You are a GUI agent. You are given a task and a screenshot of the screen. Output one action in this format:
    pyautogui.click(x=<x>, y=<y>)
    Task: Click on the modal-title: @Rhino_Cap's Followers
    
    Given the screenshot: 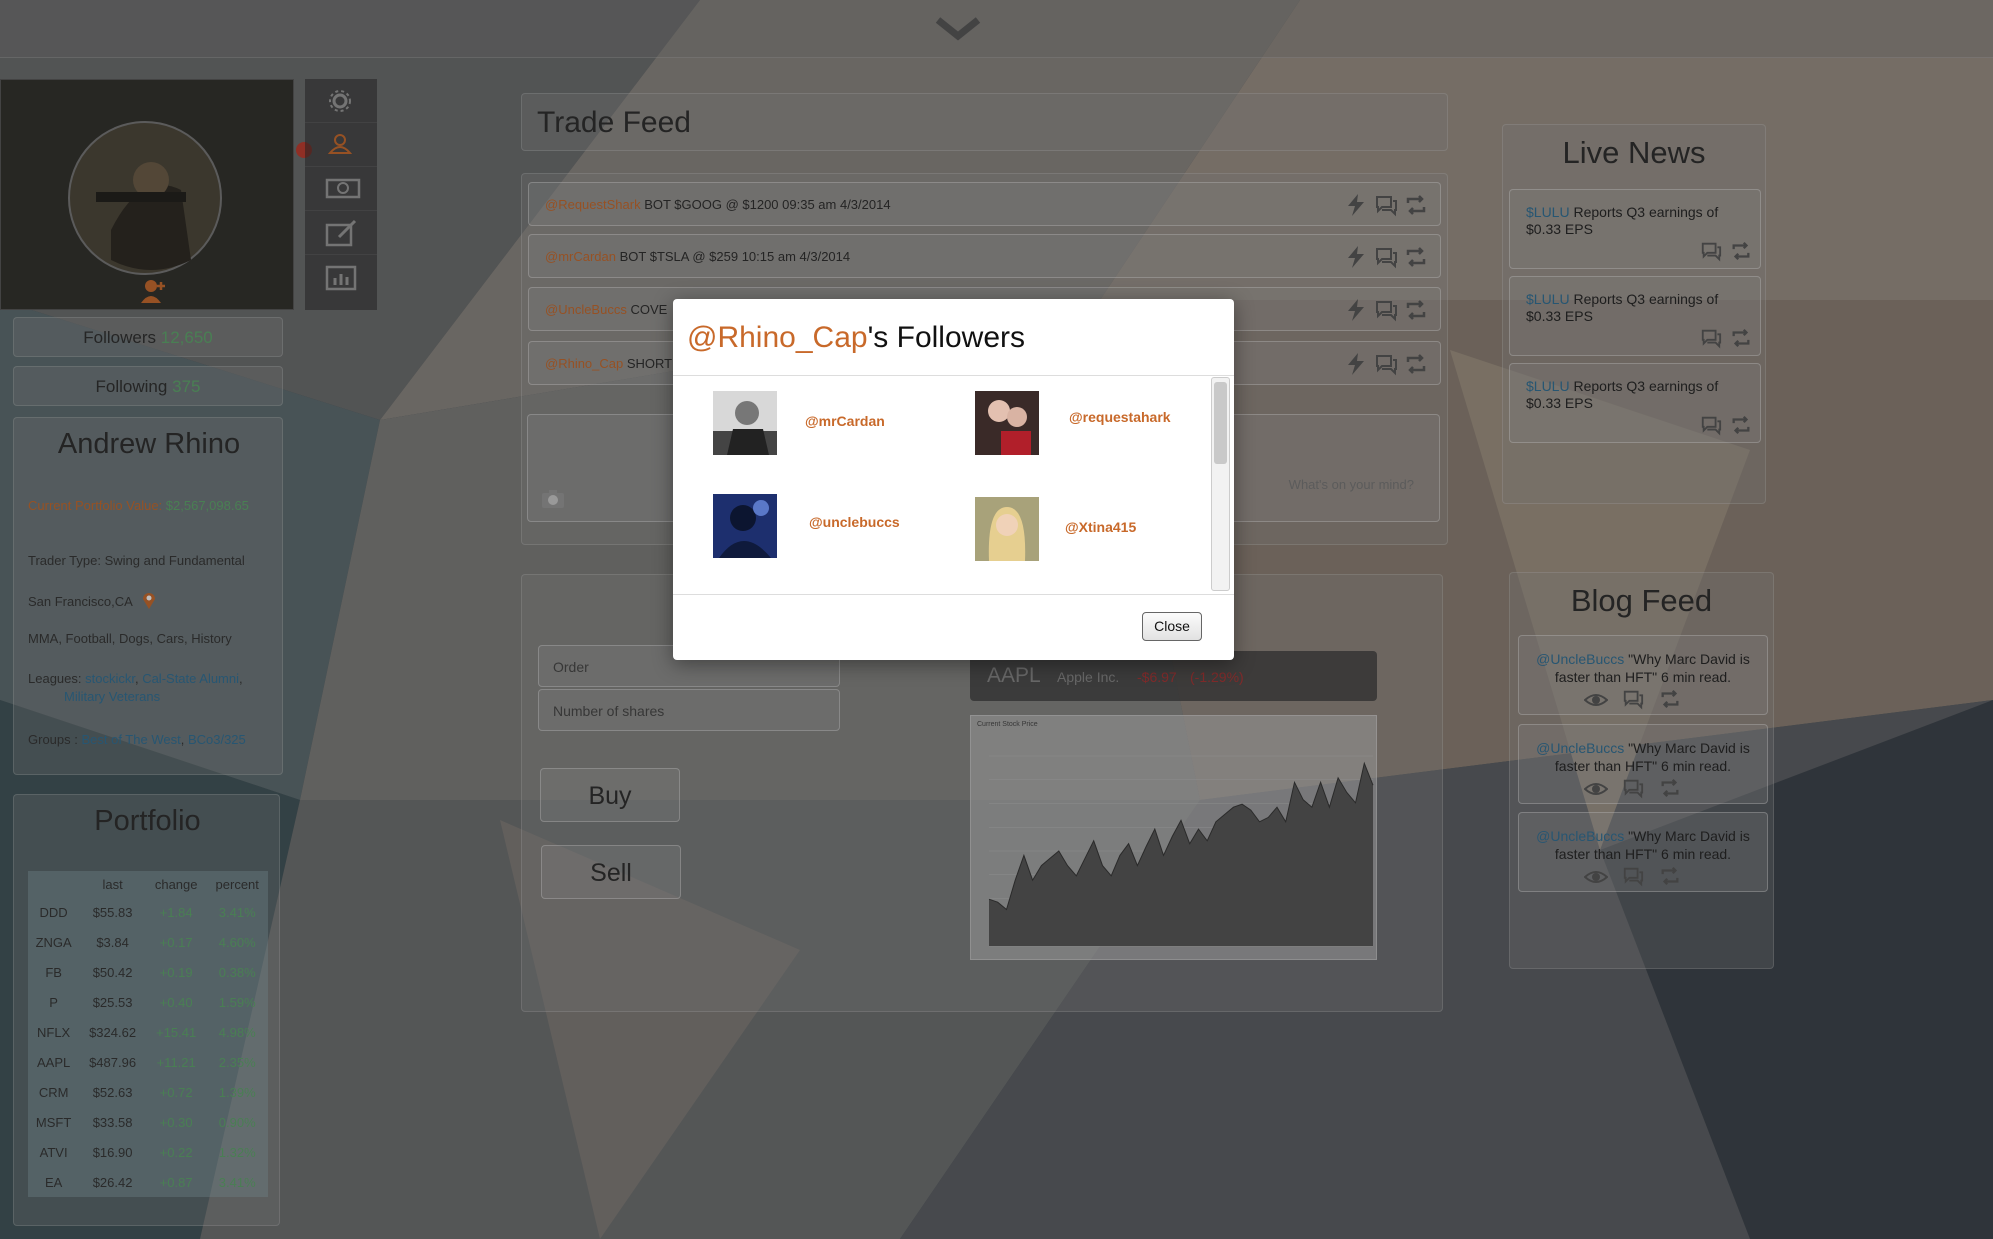 What is the action you would take?
    pyautogui.click(x=856, y=338)
    